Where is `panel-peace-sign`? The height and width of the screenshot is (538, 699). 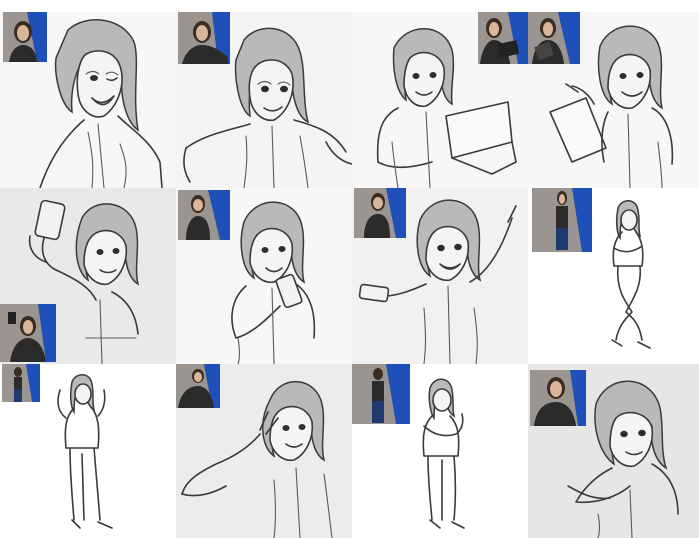
panel-peace-sign is located at coordinates (264, 451).